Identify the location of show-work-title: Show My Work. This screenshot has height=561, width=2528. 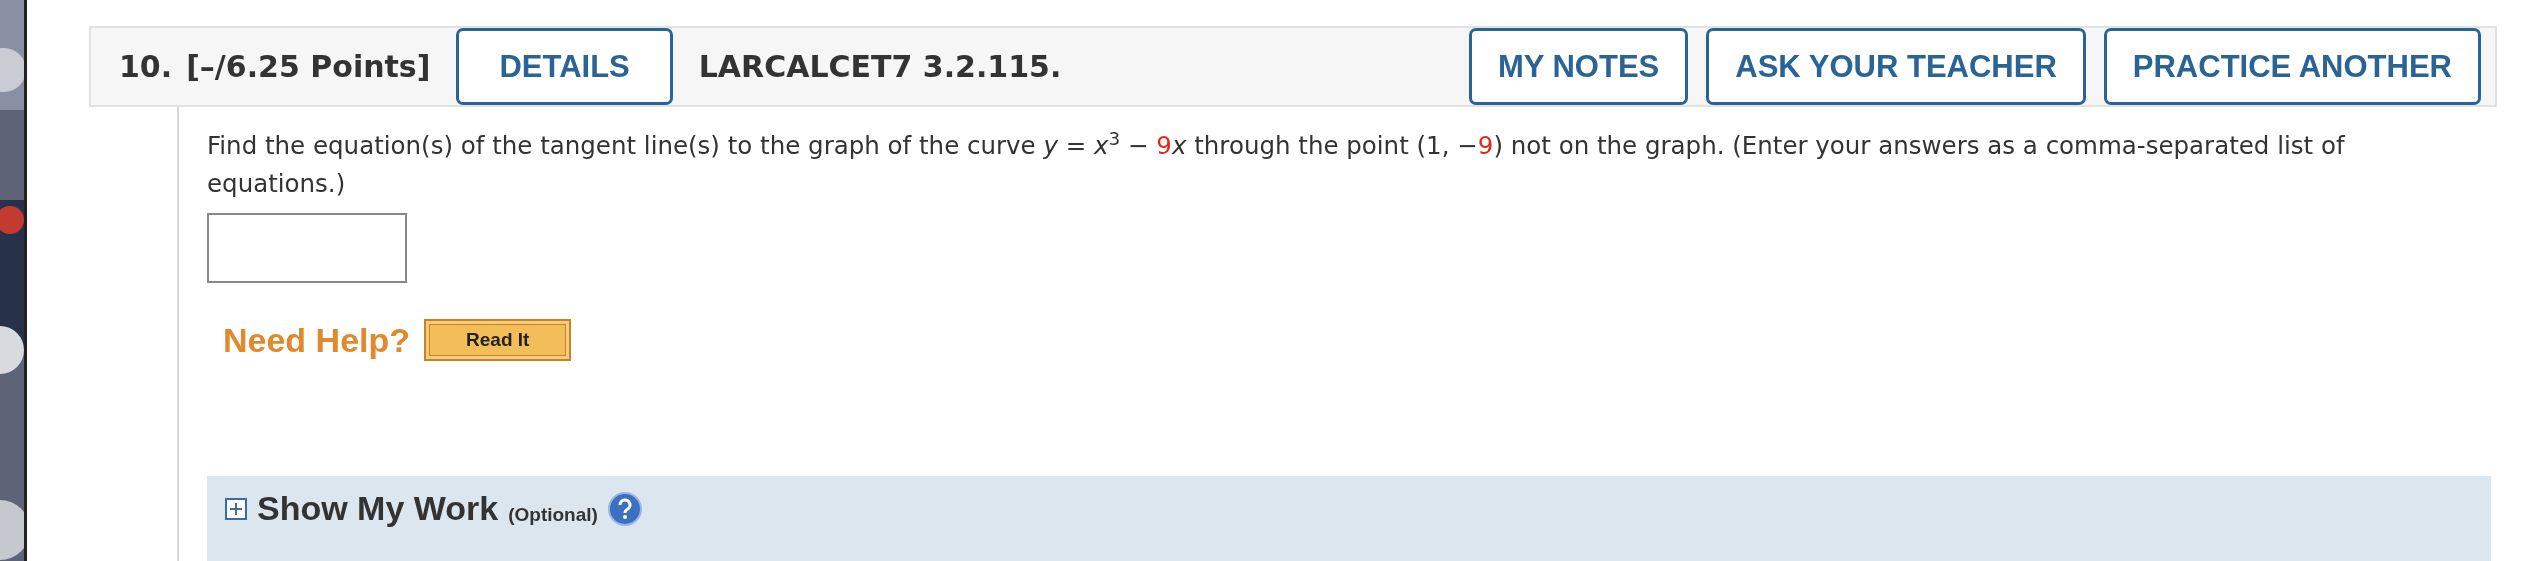
(378, 508).